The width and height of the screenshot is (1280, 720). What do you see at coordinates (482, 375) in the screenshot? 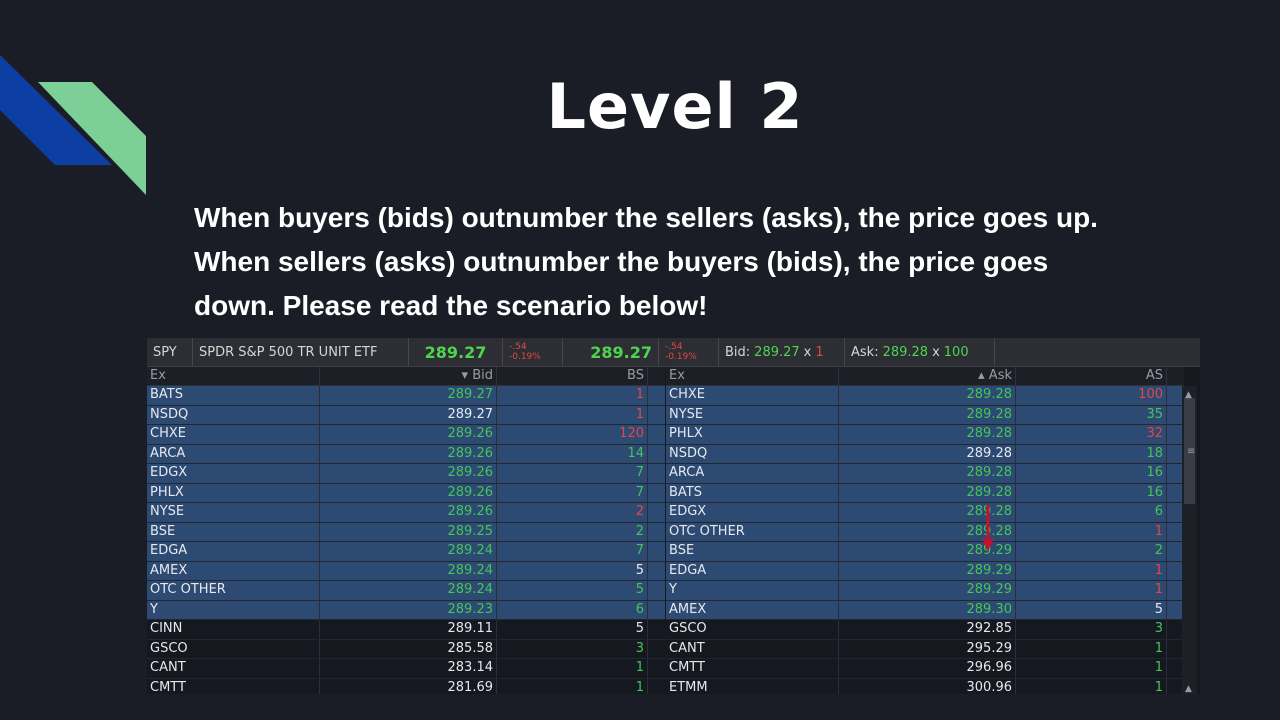
I see `col-bid-label: Bid` at bounding box center [482, 375].